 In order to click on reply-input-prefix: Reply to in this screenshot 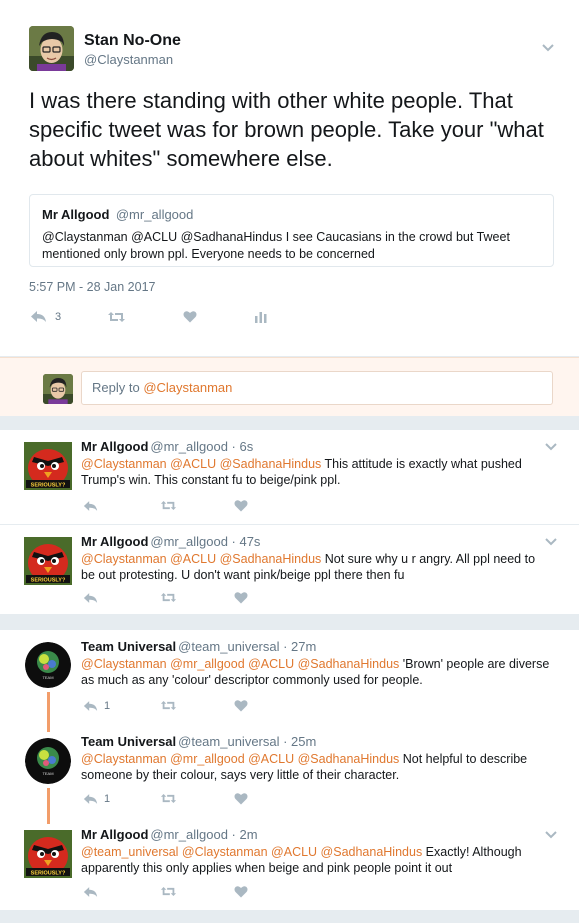, I will do `click(118, 387)`.